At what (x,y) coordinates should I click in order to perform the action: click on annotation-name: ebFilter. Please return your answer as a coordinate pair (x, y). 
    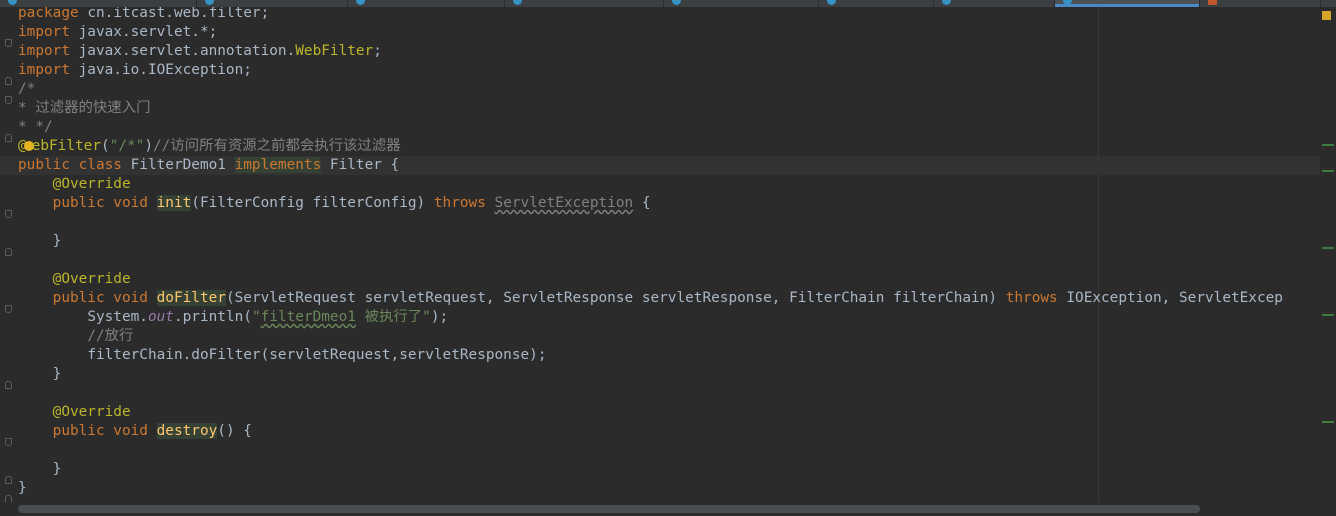
    Looking at the image, I should click on (66, 146).